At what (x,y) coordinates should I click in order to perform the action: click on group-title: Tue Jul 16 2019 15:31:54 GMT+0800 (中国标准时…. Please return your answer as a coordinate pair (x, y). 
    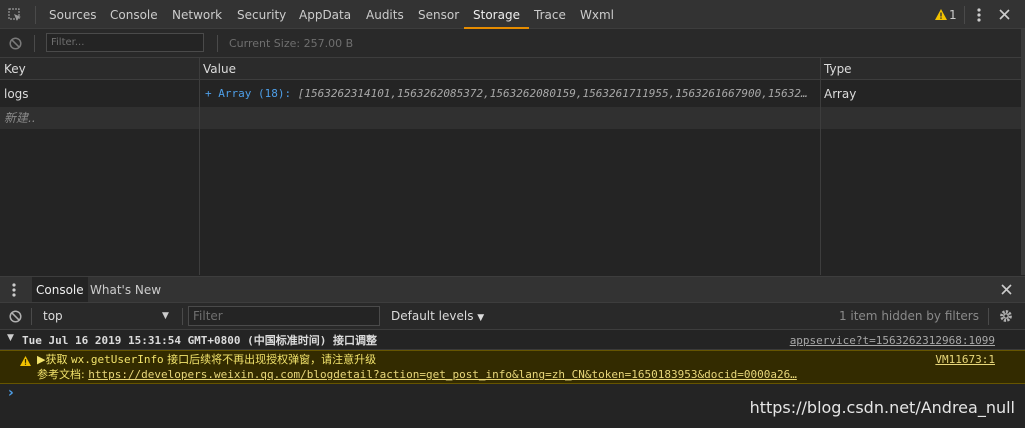
    Looking at the image, I should click on (200, 340).